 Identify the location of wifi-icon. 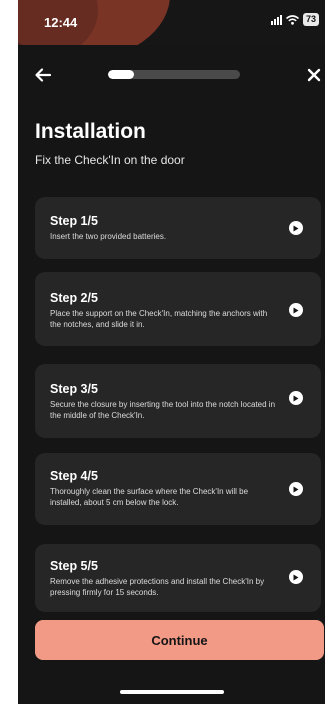
(292, 19).